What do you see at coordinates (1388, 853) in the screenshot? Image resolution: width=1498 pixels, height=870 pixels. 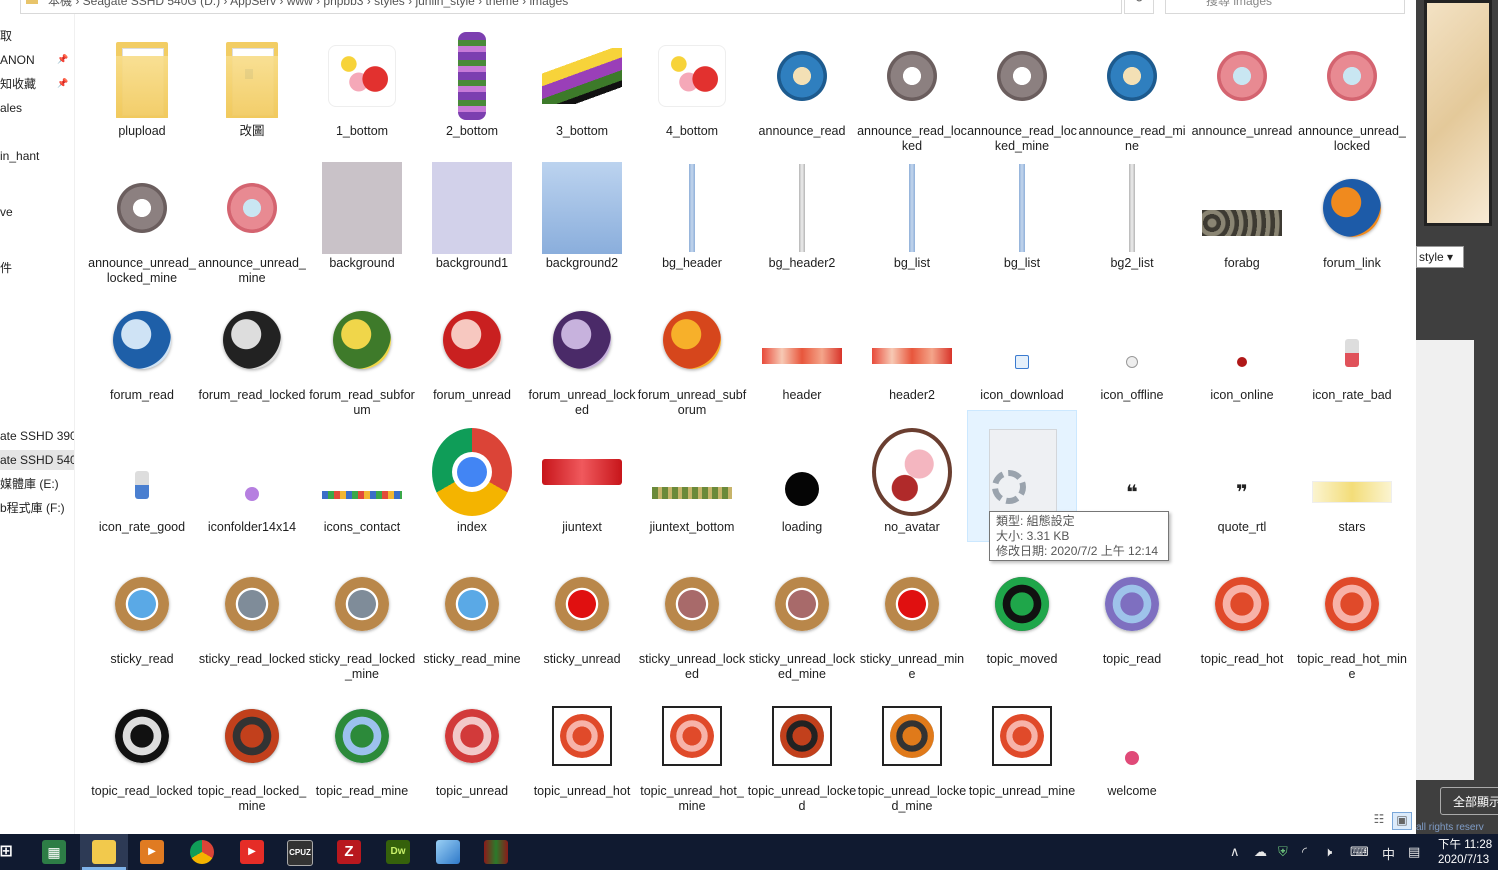 I see `ime-indicator: 中` at bounding box center [1388, 853].